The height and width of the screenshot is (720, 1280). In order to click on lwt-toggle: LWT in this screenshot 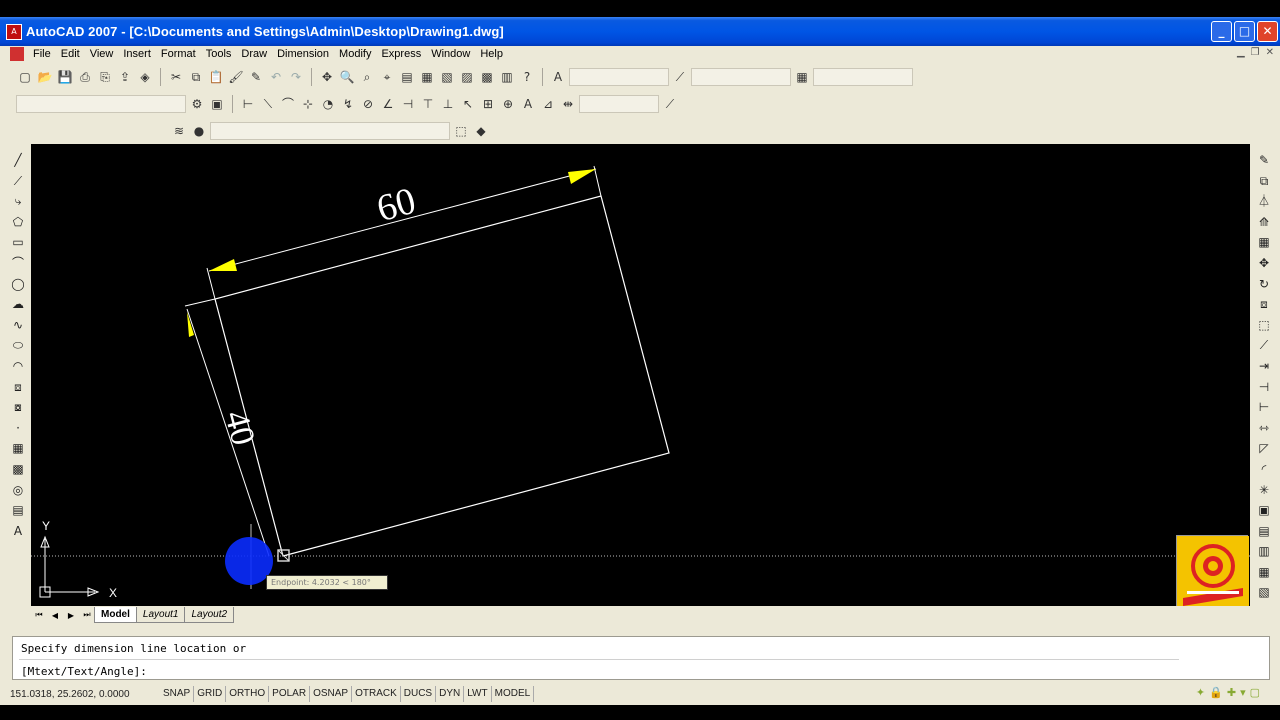, I will do `click(478, 694)`.